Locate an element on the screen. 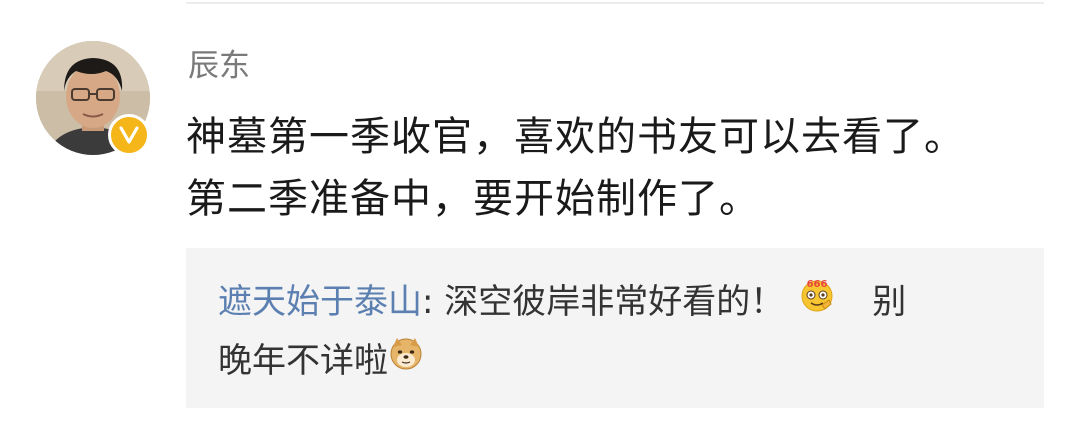 The height and width of the screenshot is (436, 1080). comment-line: 晚年不详啦 is located at coordinates (321, 362).